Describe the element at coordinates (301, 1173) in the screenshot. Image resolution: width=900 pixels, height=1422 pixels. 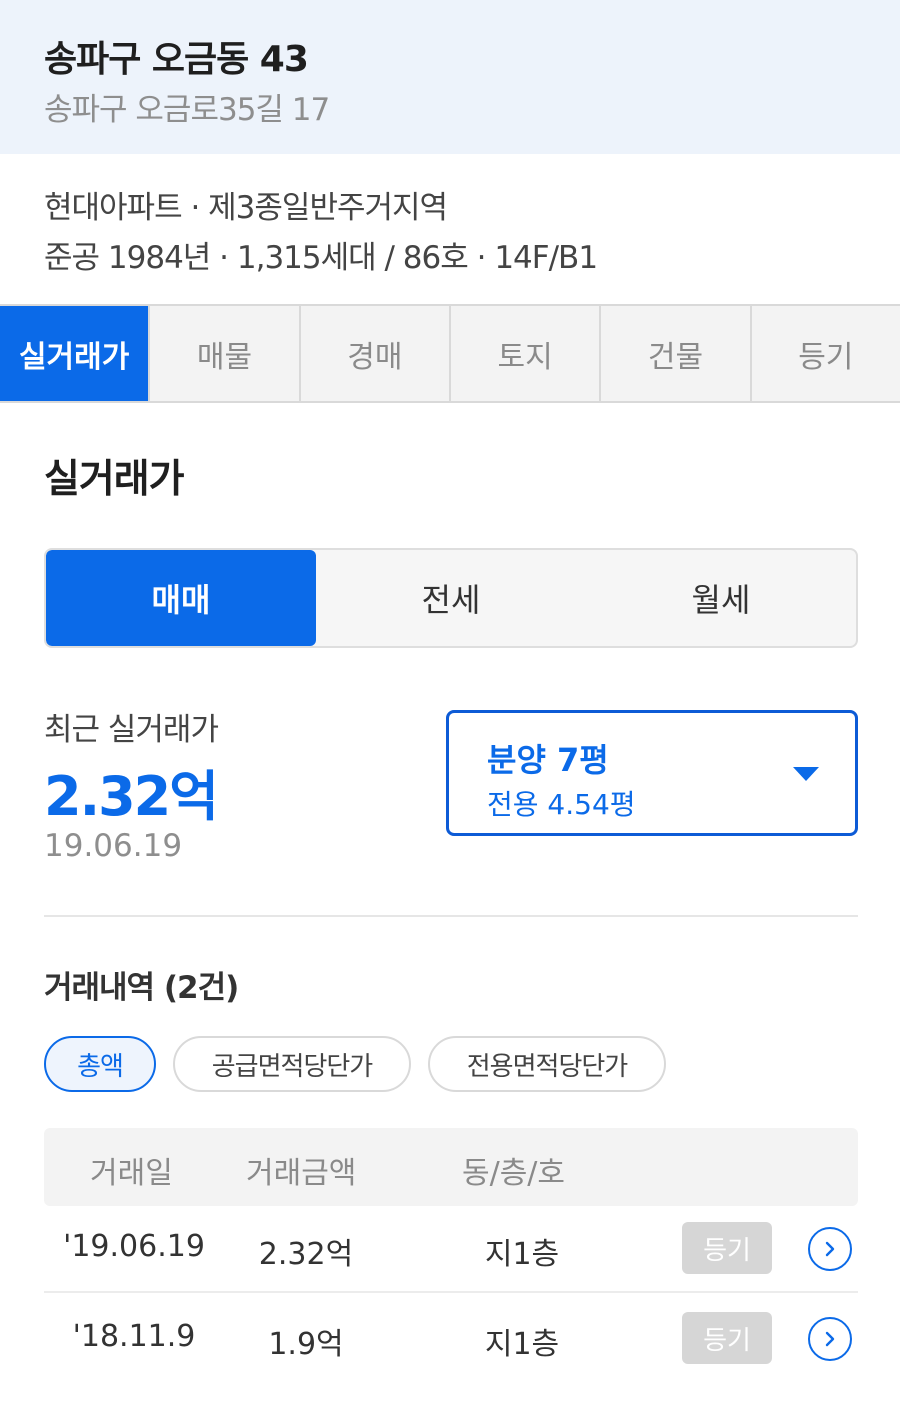
I see `column-header-amount: 거래금액` at that location.